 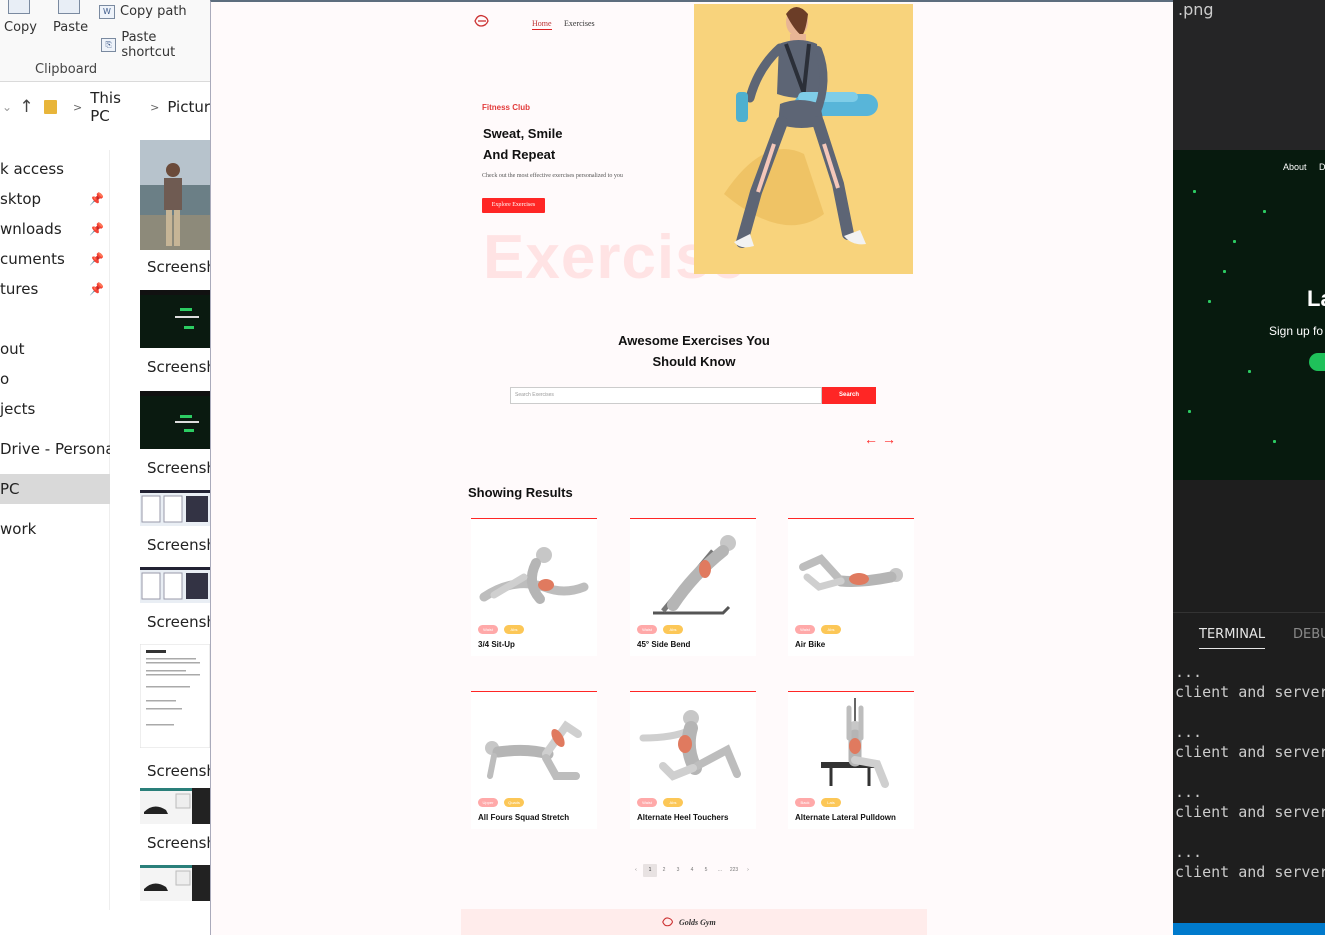 What do you see at coordinates (734, 870) in the screenshot?
I see `pagination-page: 223` at bounding box center [734, 870].